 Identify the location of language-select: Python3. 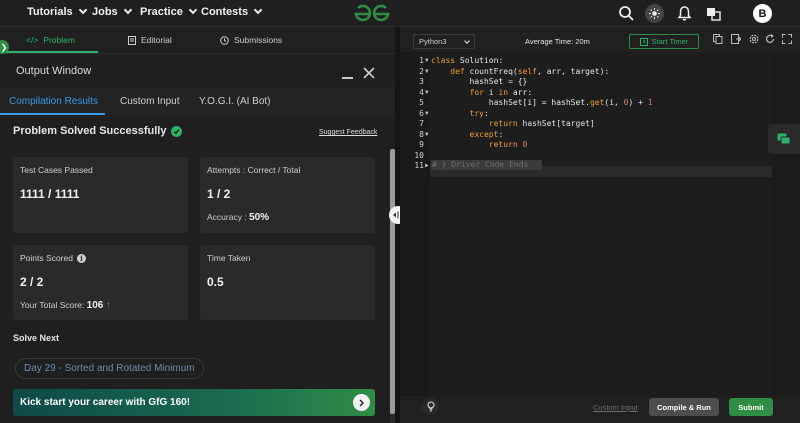
(444, 41).